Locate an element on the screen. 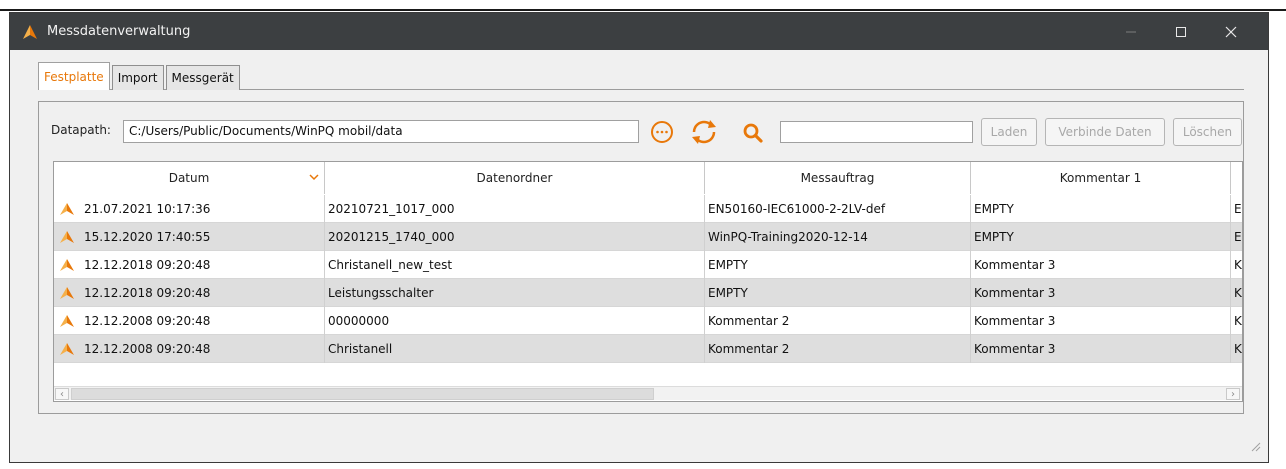 Image resolution: width=1286 pixels, height=469 pixels. window-title: Messdatenverwaltung is located at coordinates (119, 31).